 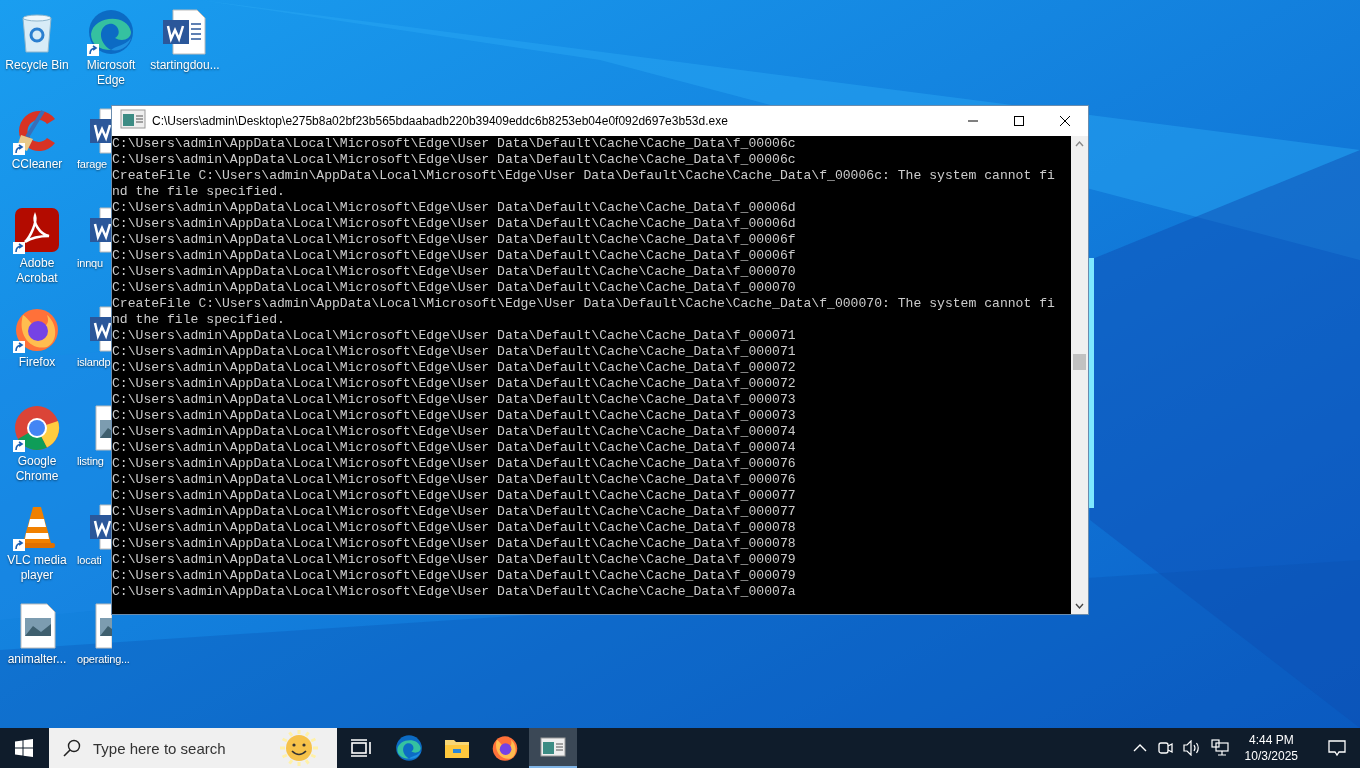 I want to click on chevron-up-icon, so click(x=1139, y=748).